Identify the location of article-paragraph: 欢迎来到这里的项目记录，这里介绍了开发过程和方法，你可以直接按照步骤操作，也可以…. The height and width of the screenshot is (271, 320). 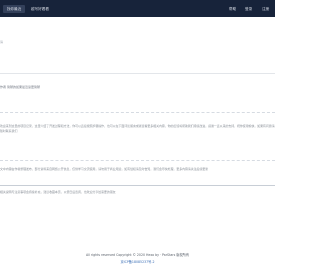
(137, 129).